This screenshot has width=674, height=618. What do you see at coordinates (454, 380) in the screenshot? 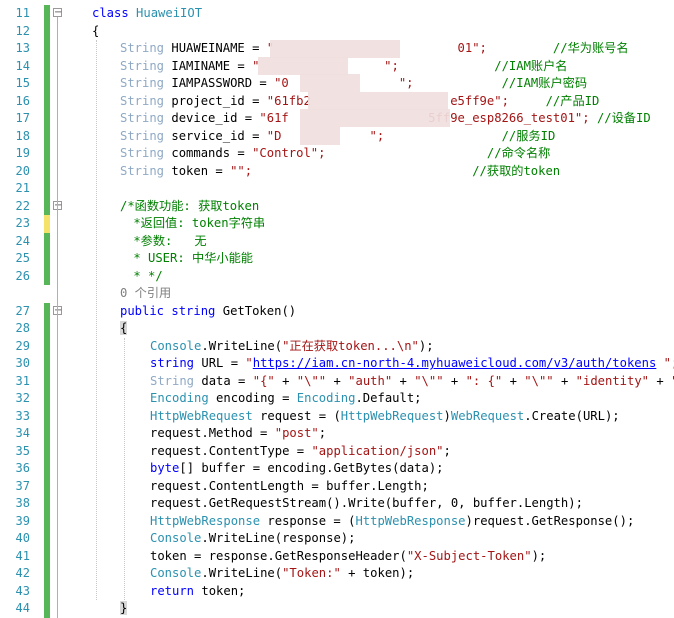
I see `code-token: +` at bounding box center [454, 380].